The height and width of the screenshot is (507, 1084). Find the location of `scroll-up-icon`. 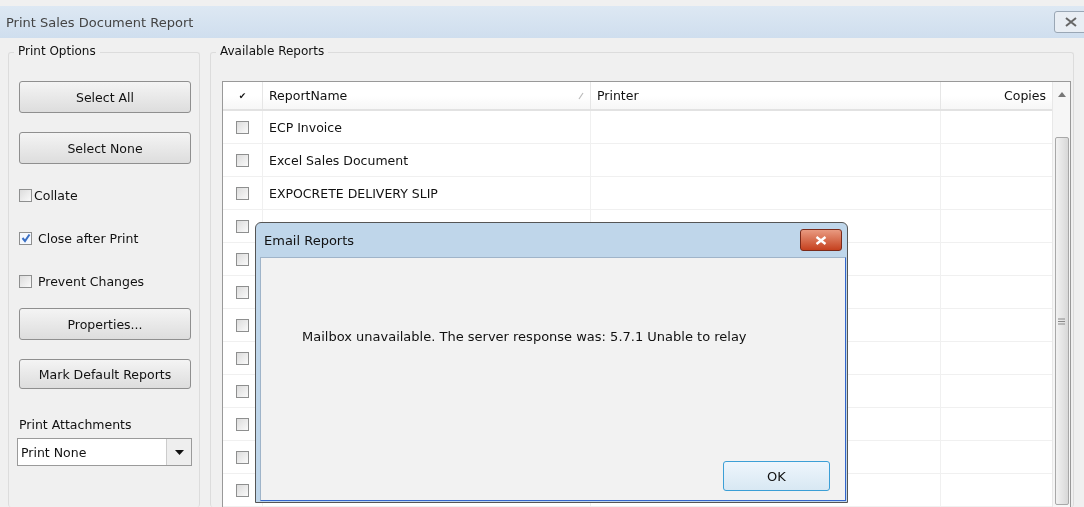

scroll-up-icon is located at coordinates (1061, 94).